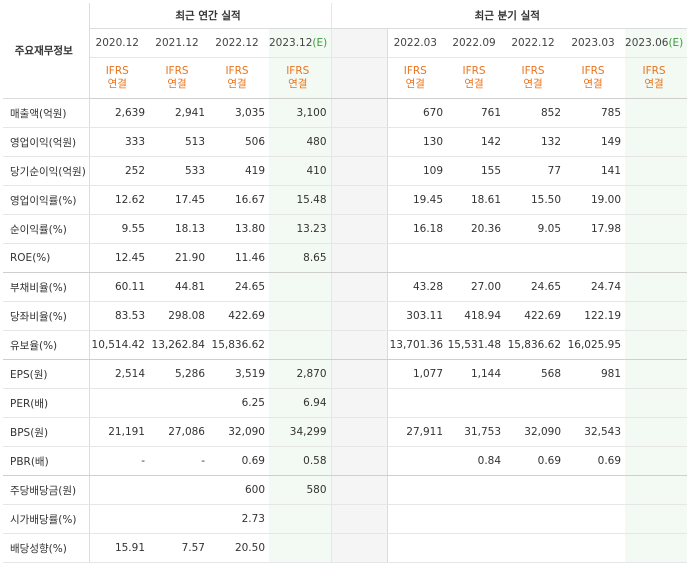 The height and width of the screenshot is (567, 690). Describe the element at coordinates (535, 229) in the screenshot. I see `quarter-value-cell: 9.05` at that location.